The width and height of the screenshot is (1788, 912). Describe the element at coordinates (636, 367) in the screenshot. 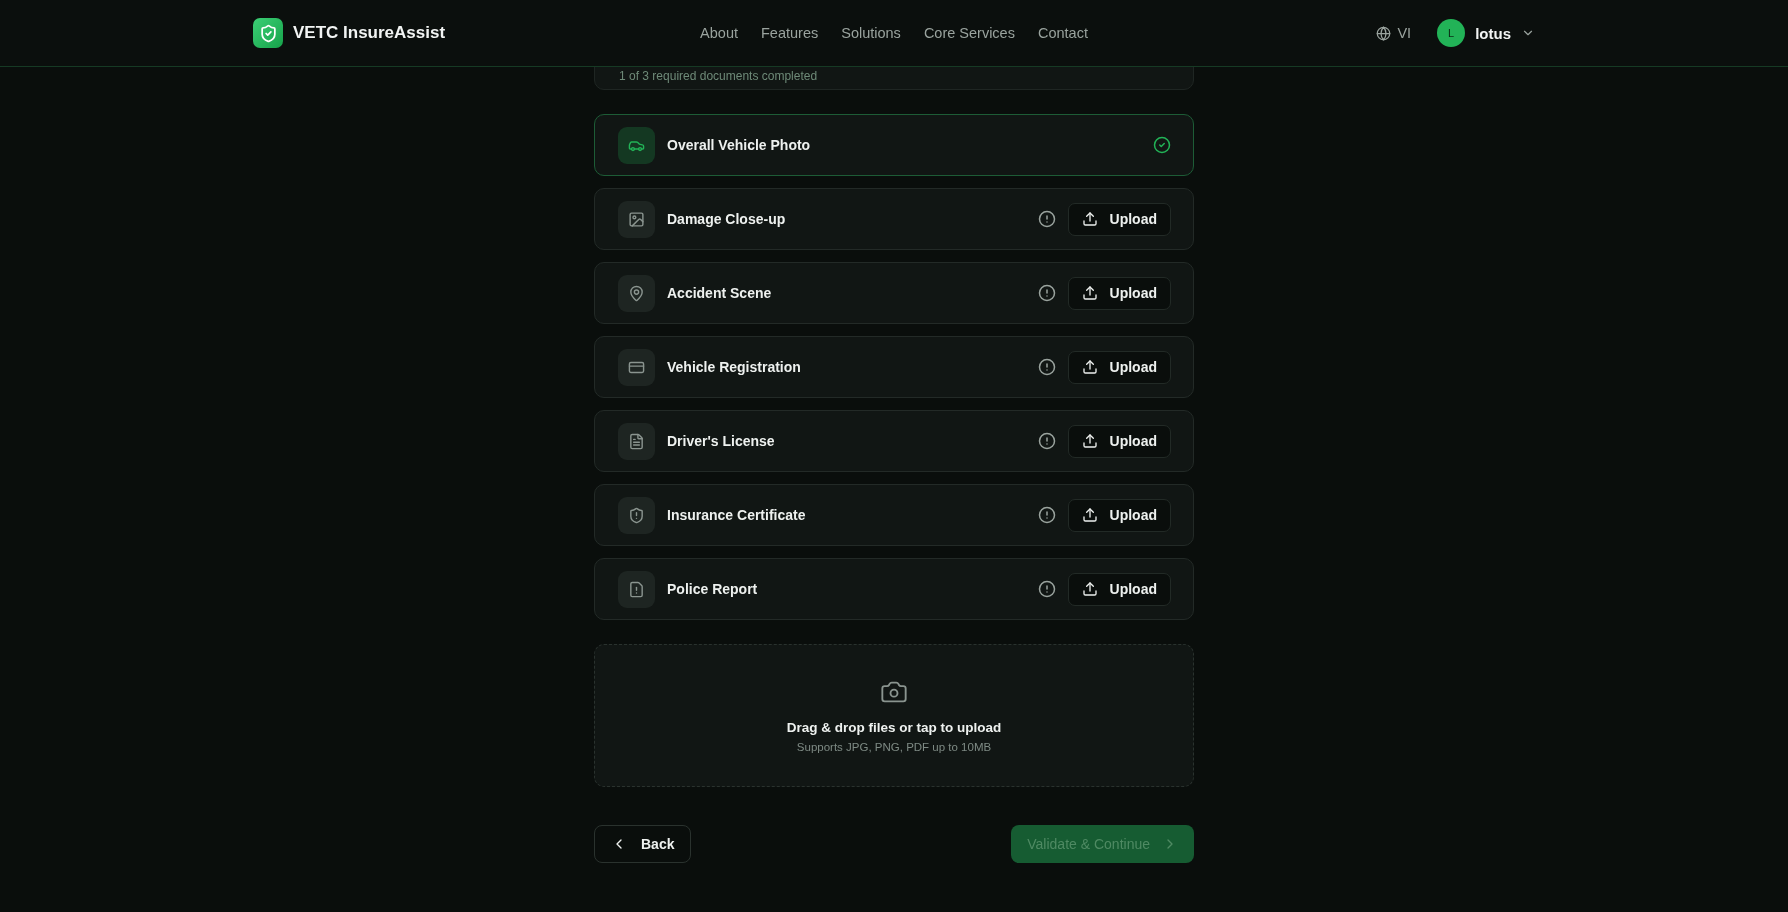

I see `card-icon` at that location.